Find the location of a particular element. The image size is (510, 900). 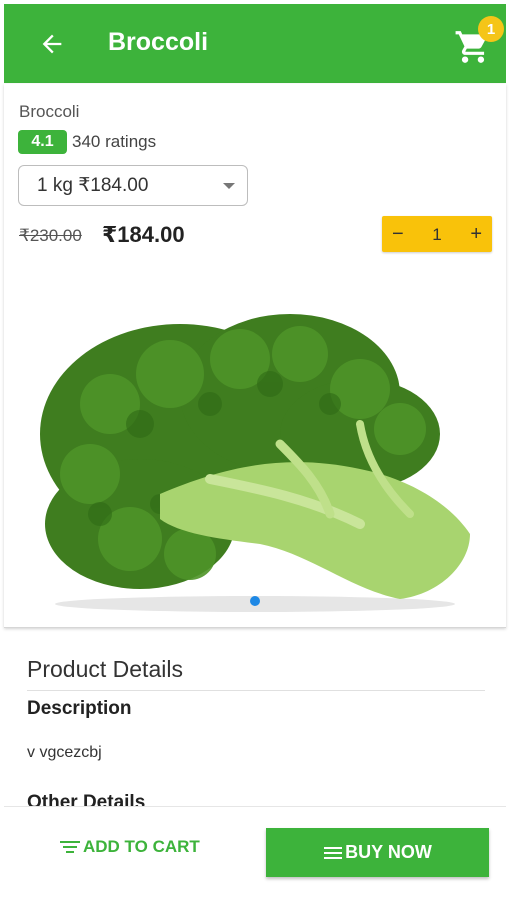

bottom-action-bar: ADD TO CART BUY NOW is located at coordinates (255, 851).